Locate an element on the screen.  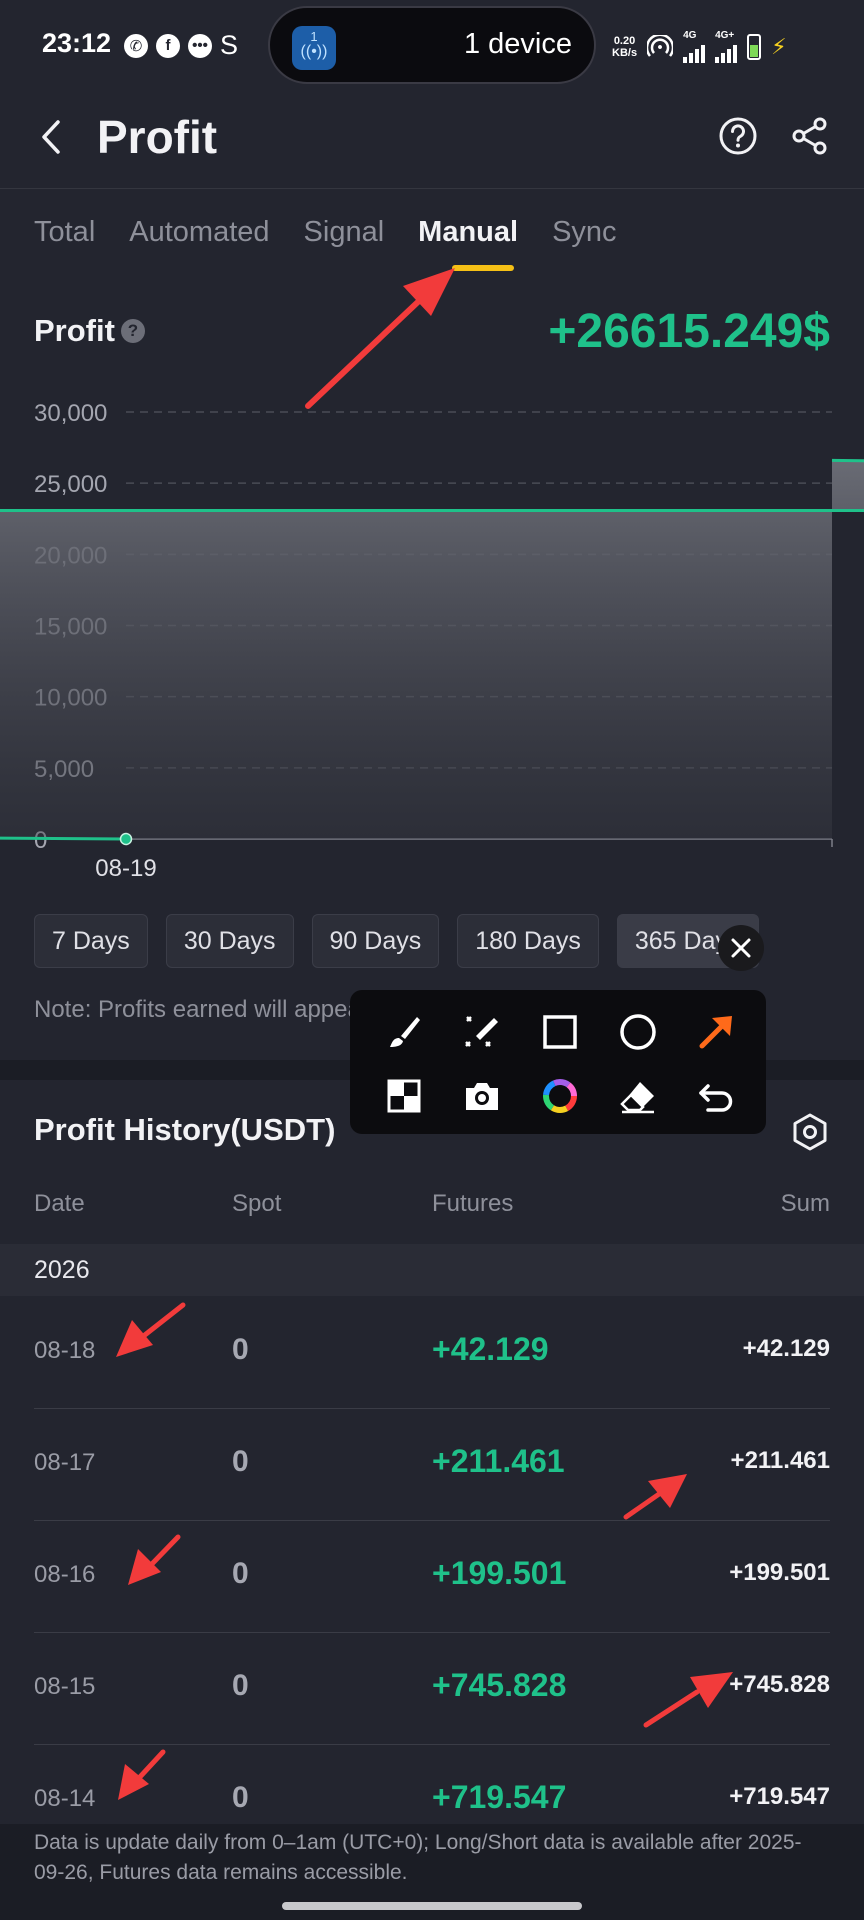
row-futures: +199.501 is located at coordinates (499, 1573).